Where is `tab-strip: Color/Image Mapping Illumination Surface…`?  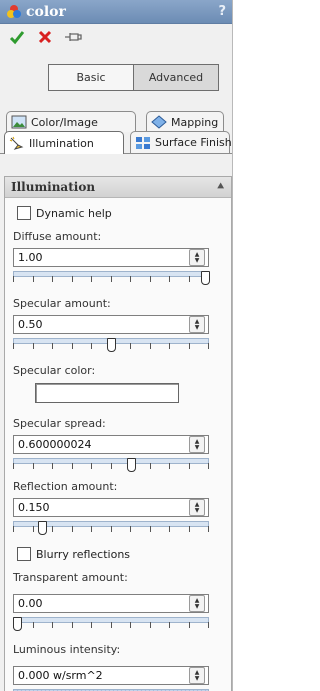
tab-strip: Color/Image Mapping Illumination Surface… is located at coordinates (116, 134).